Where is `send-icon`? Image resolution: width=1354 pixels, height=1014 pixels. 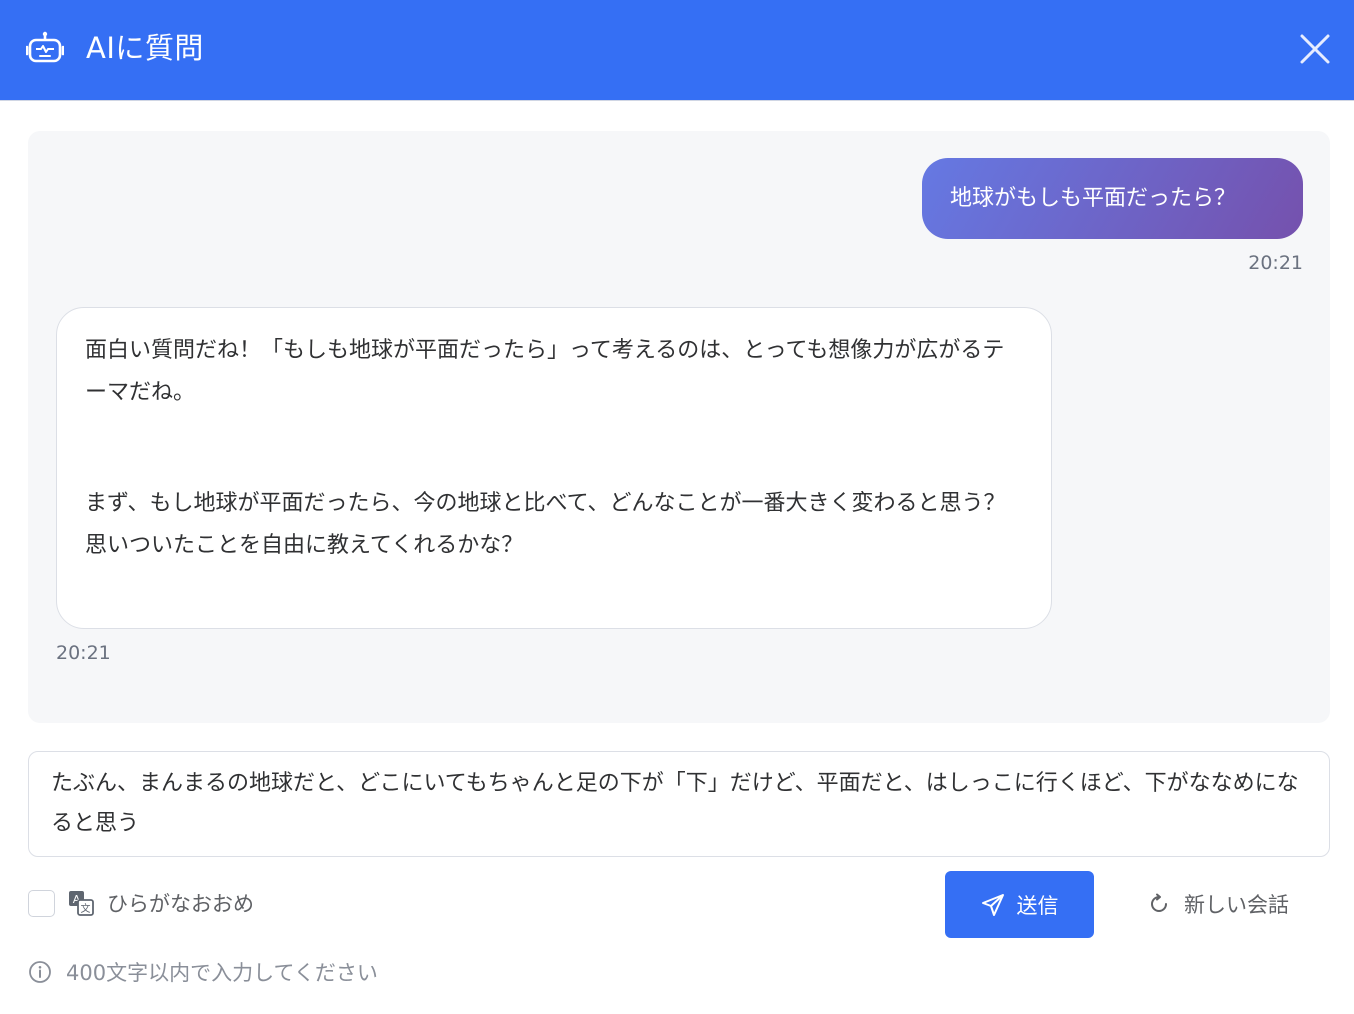 send-icon is located at coordinates (992, 904).